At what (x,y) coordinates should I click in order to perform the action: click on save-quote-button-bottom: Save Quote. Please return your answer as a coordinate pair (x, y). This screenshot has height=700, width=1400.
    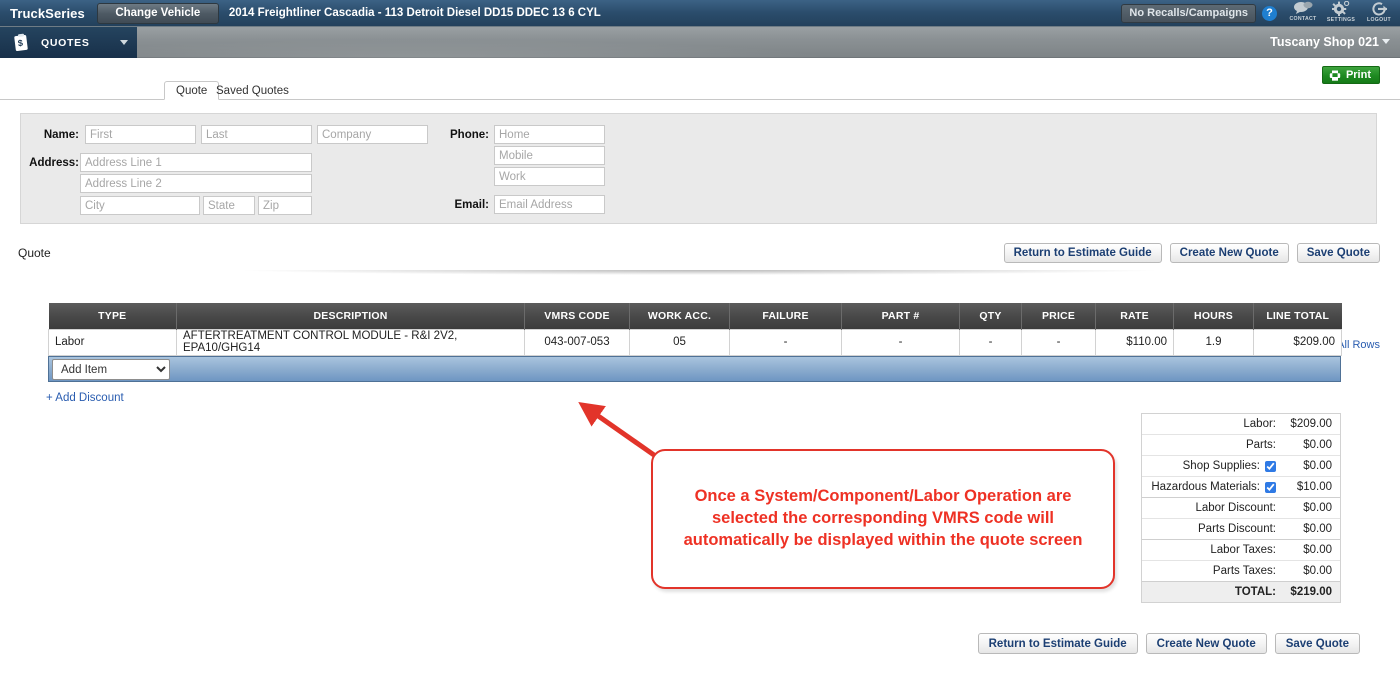
    Looking at the image, I should click on (1317, 643).